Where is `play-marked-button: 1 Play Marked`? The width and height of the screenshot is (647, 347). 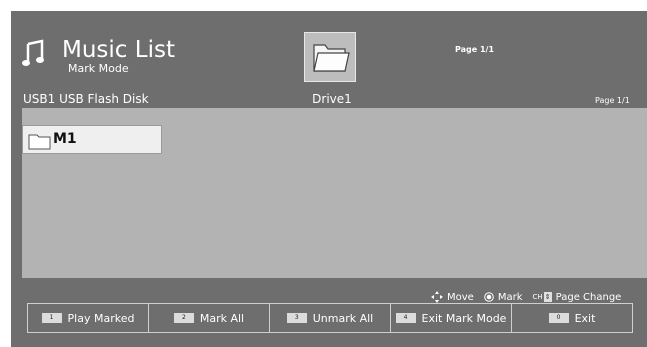 play-marked-button: 1 Play Marked is located at coordinates (88, 318).